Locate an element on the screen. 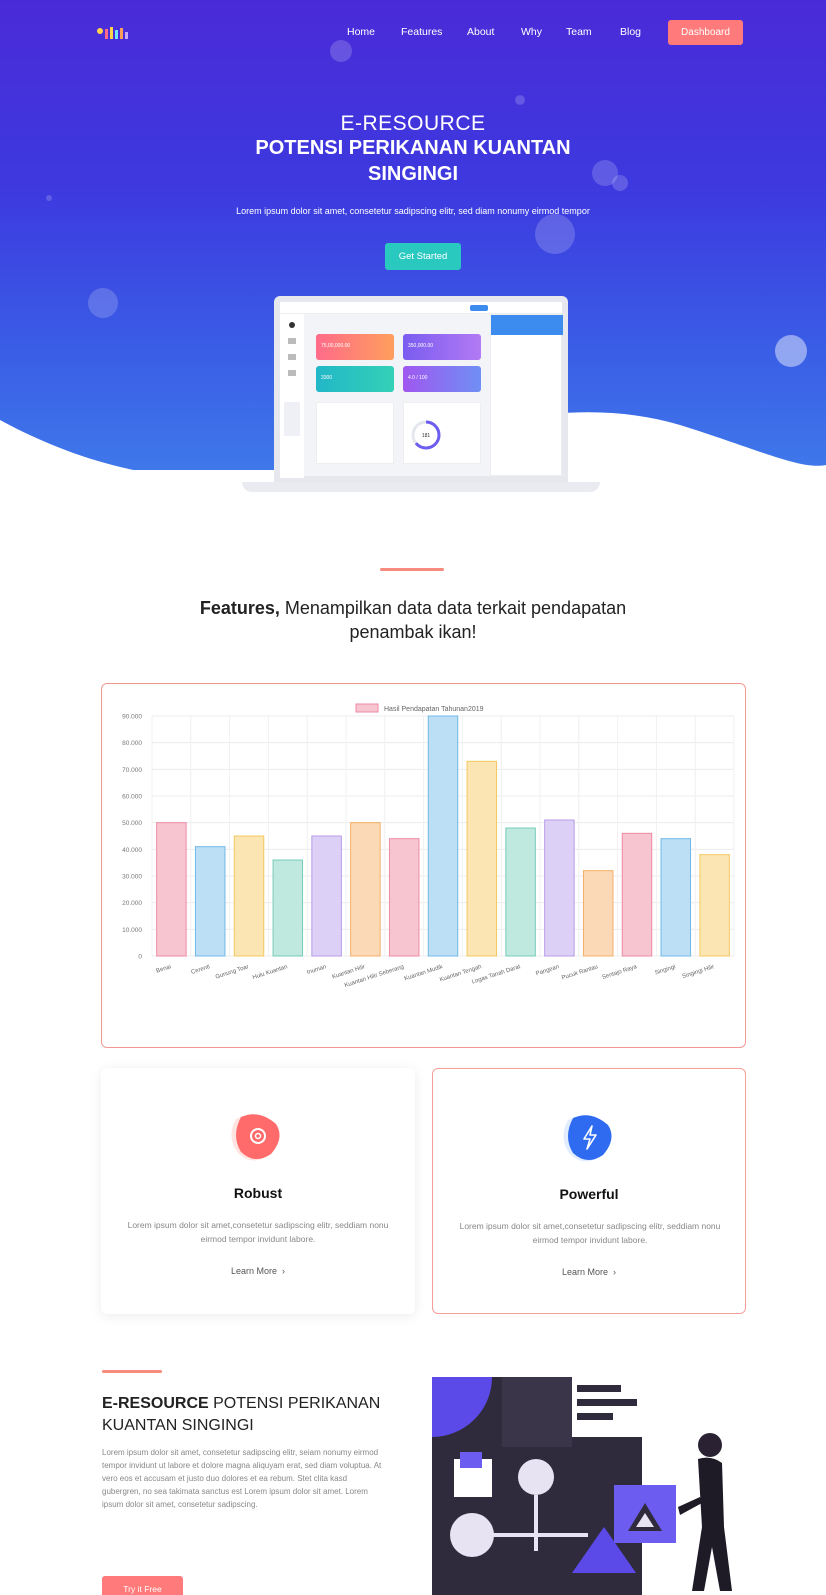 This screenshot has height=1595, width=826. preview-donut-panel: 181 is located at coordinates (442, 433).